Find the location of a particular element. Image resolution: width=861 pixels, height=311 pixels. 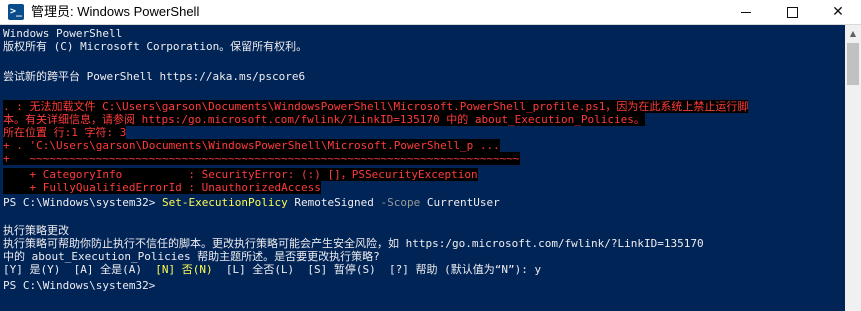

close-button: ✕ is located at coordinates (838, 12).